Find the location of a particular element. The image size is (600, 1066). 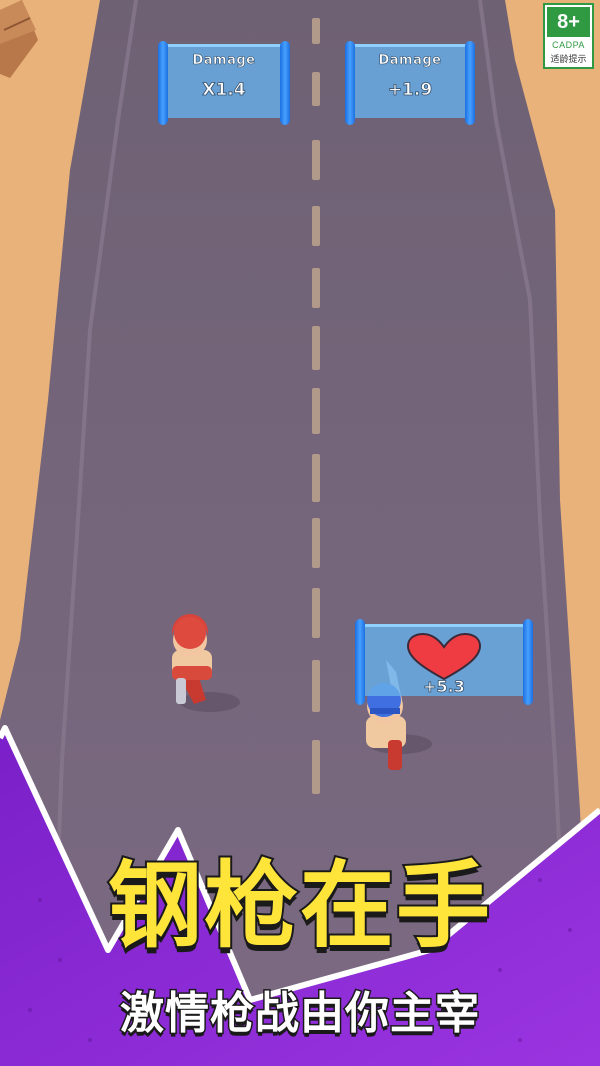

damage-multiplier-gate: Damage X1.4 is located at coordinates (224, 83).